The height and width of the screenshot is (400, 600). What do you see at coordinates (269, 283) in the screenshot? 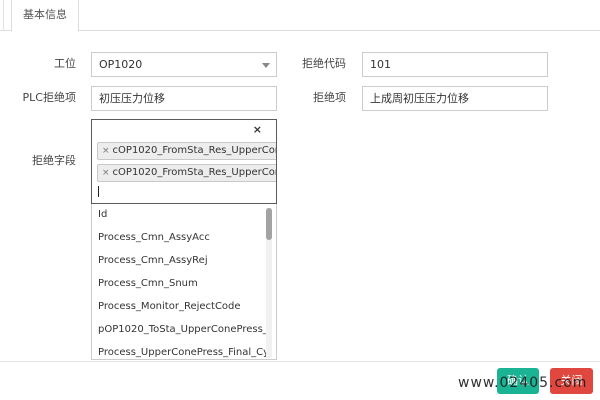
I see `dropdown-scrollbar` at bounding box center [269, 283].